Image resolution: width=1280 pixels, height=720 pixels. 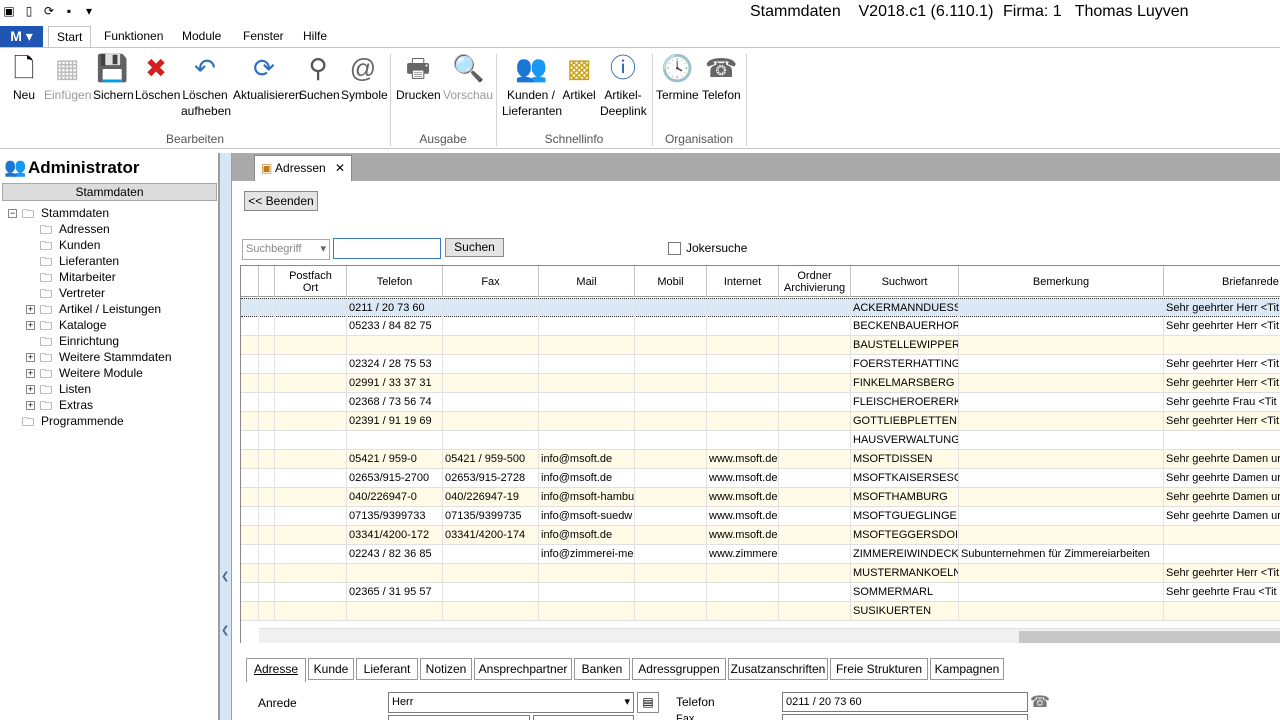 What do you see at coordinates (263, 37) in the screenshot?
I see `tab-fenster: Fenster` at bounding box center [263, 37].